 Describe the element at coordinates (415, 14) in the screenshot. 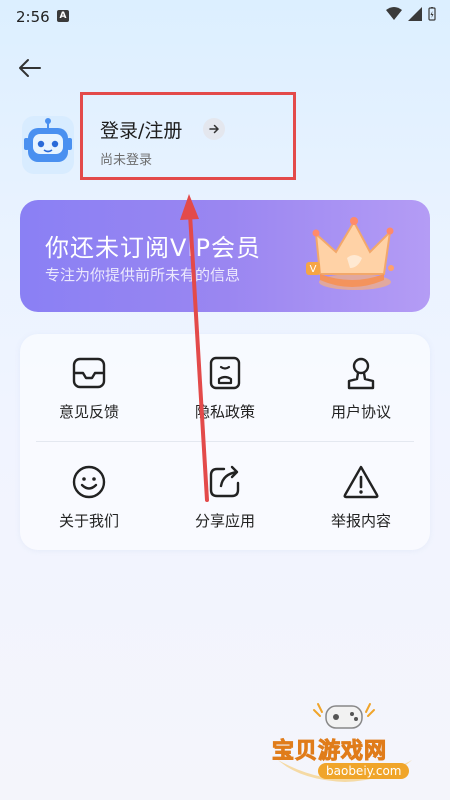

I see `signal-icon` at that location.